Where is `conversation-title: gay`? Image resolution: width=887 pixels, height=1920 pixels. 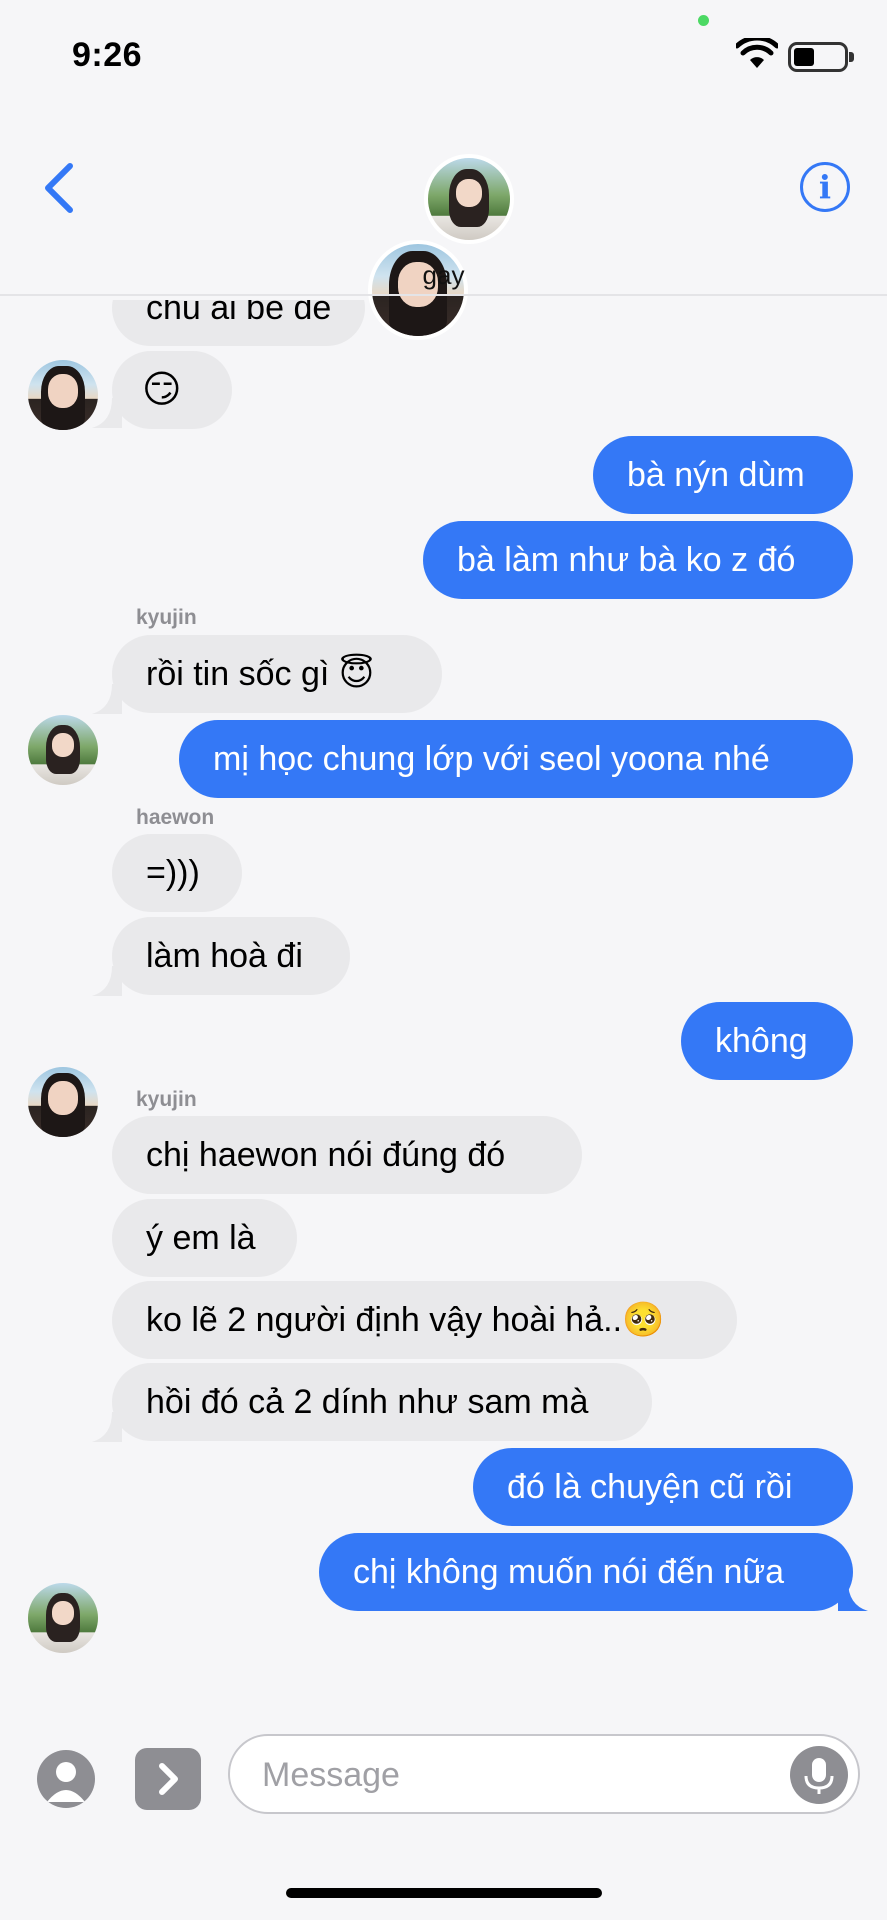
conversation-title: gay is located at coordinates (443, 275).